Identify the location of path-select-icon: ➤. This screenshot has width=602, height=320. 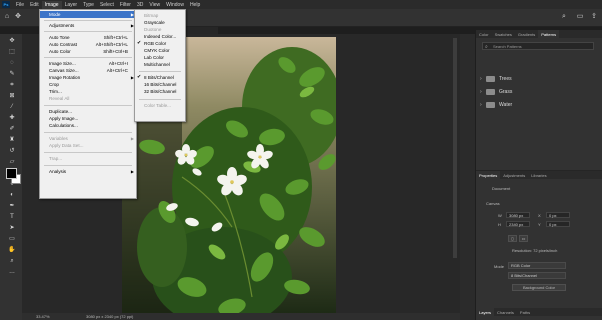
(12, 228).